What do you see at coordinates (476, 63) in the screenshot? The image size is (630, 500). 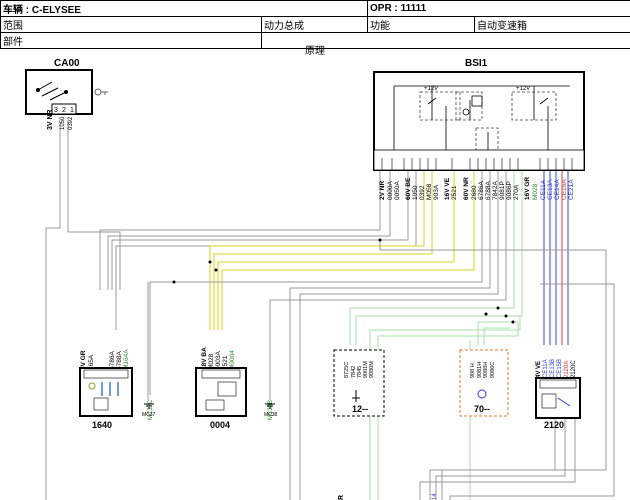 I see `bsi1-name: BSI1` at bounding box center [476, 63].